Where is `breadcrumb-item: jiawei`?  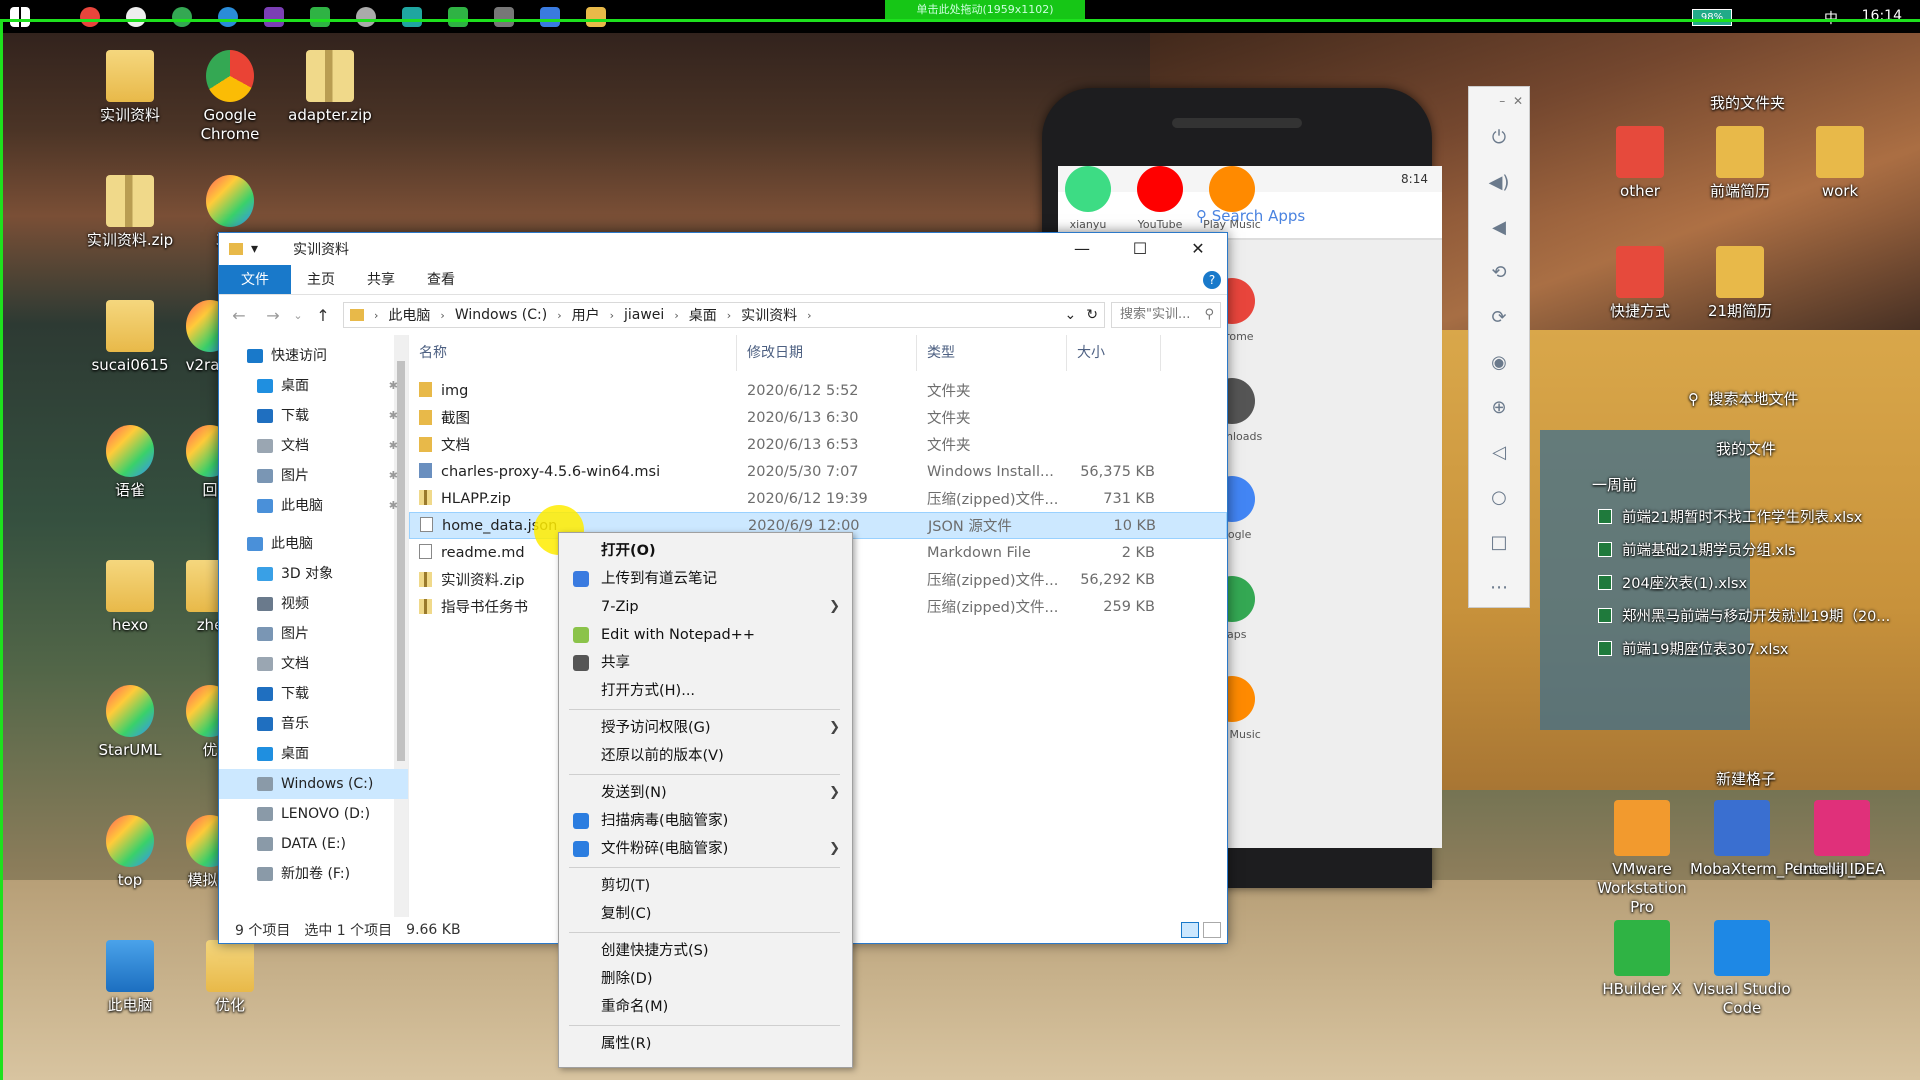 breadcrumb-item: jiawei is located at coordinates (644, 315).